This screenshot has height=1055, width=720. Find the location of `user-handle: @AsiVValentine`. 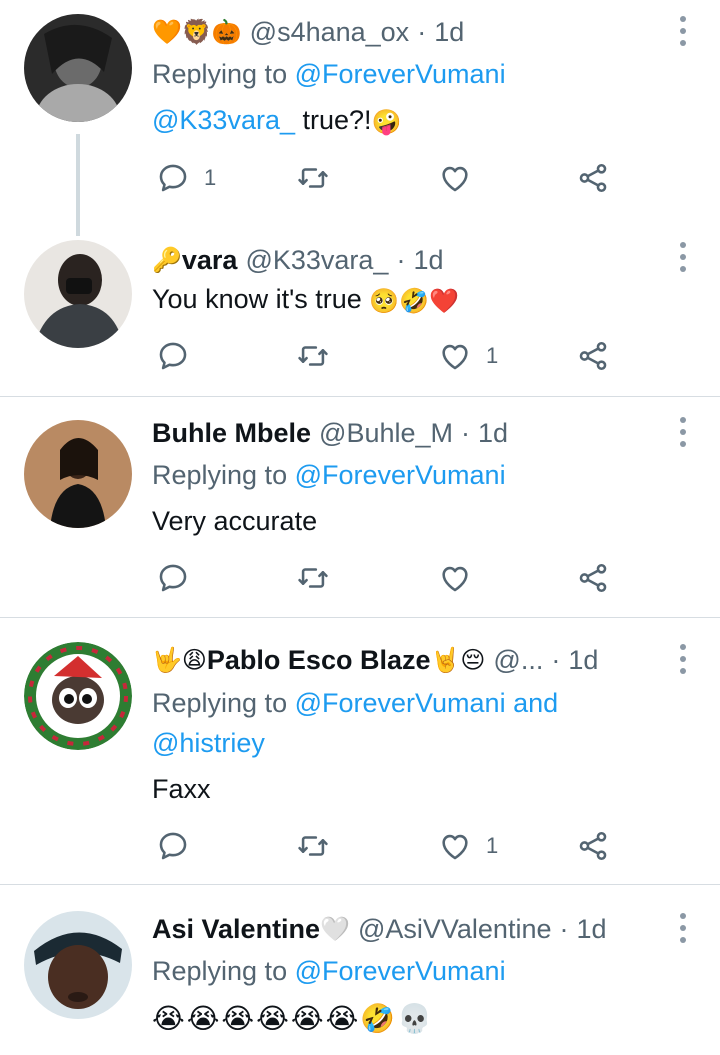

user-handle: @AsiVValentine is located at coordinates (455, 929).